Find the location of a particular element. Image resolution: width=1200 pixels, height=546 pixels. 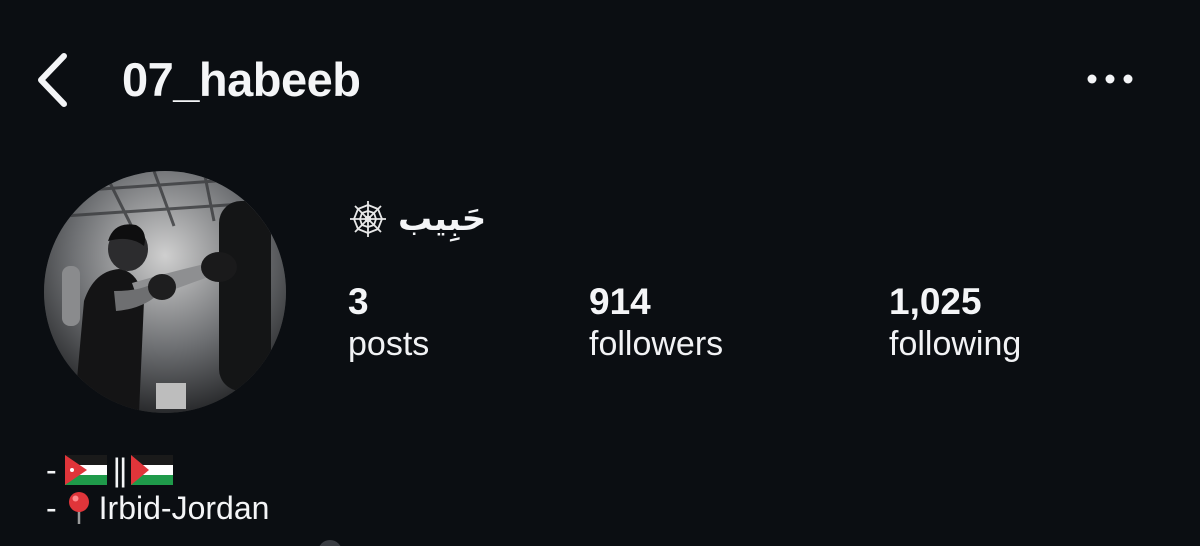

stat-followers: 914 followers is located at coordinates (656, 324).